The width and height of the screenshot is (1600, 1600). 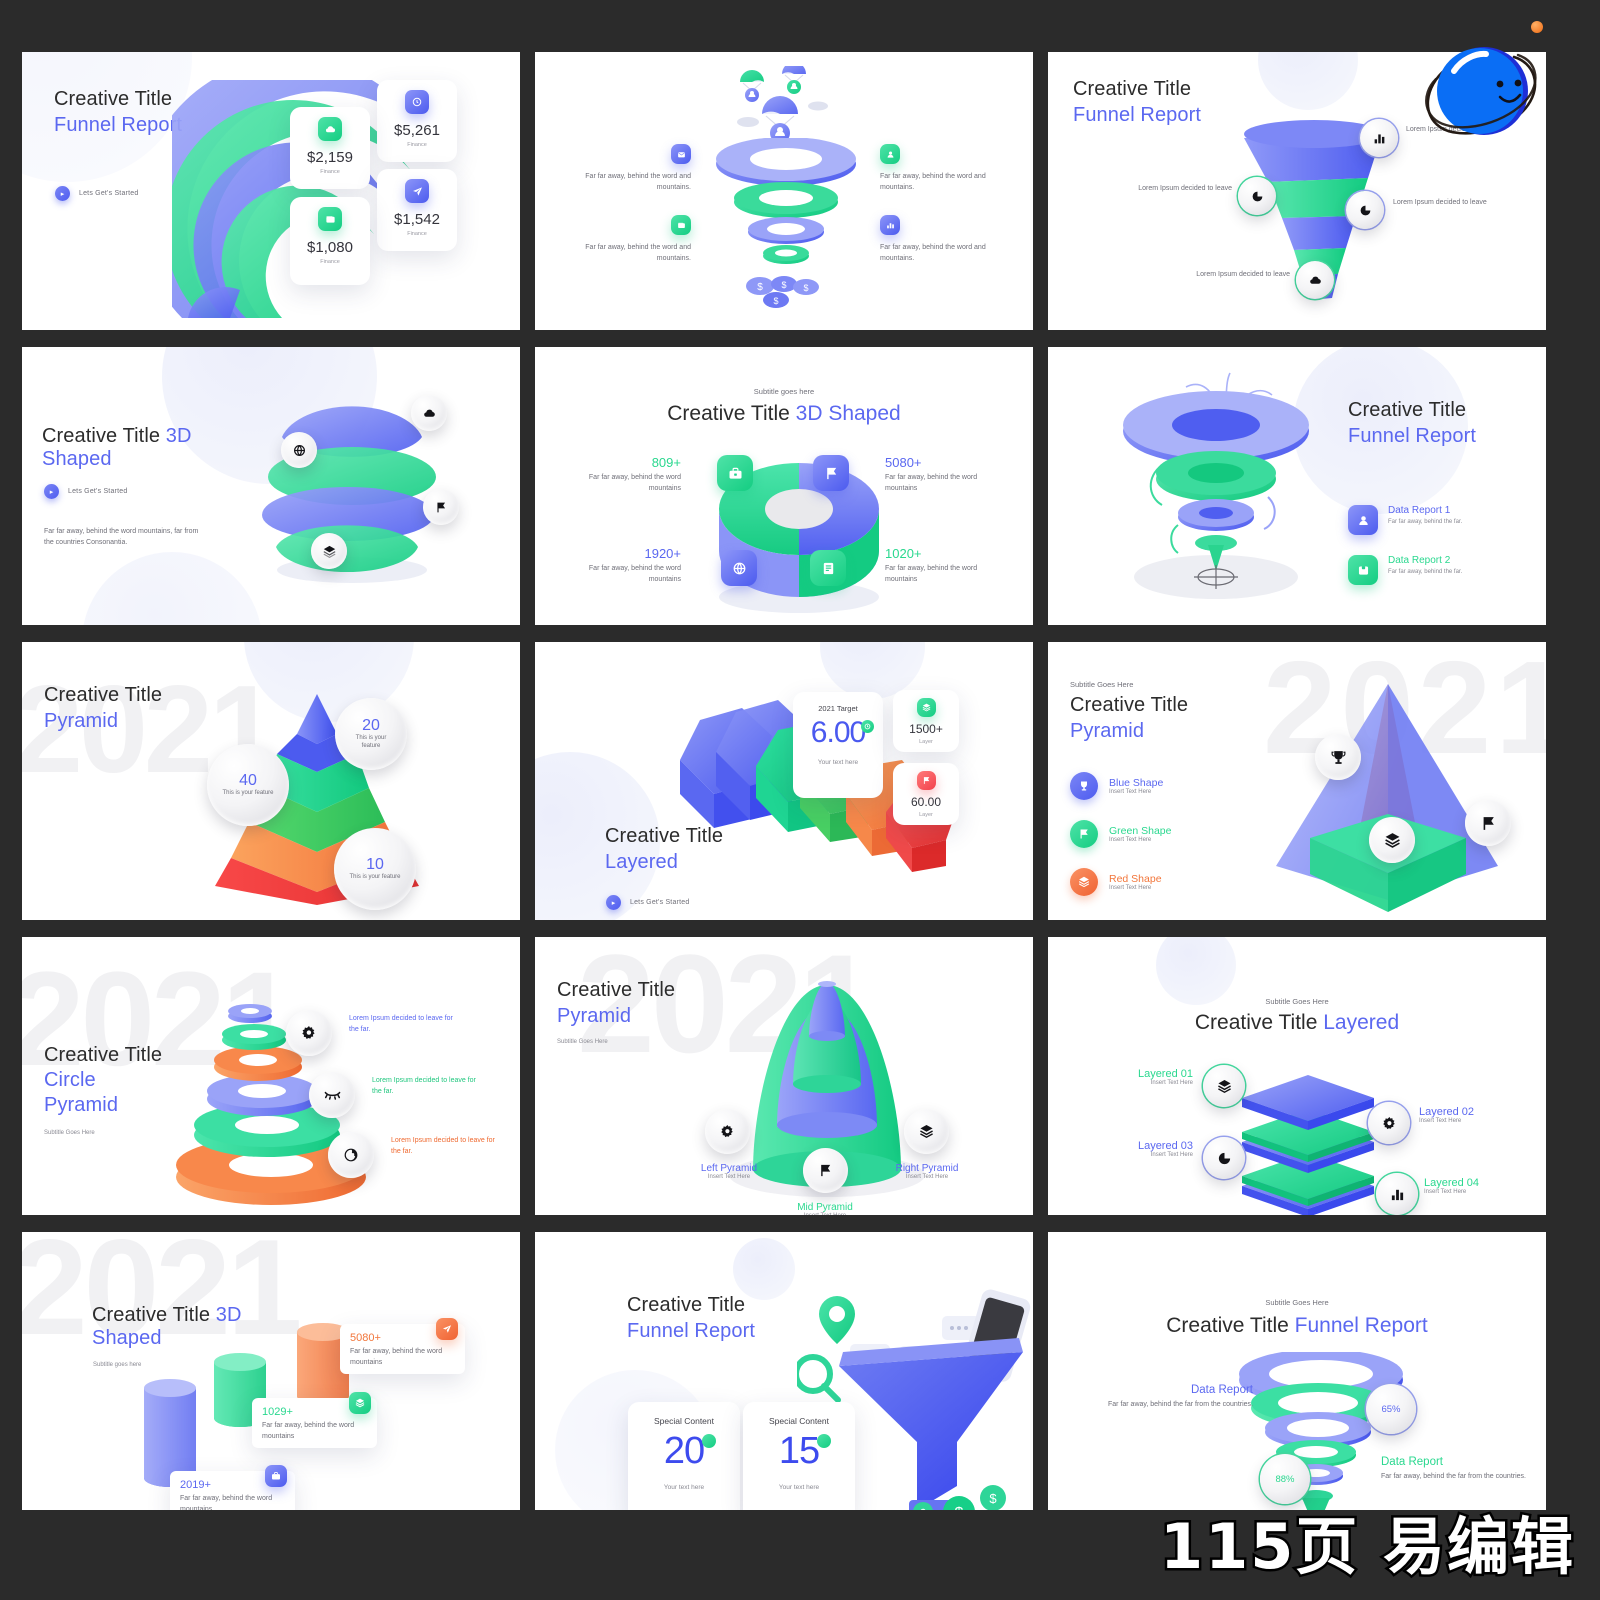 What do you see at coordinates (330, 241) in the screenshot?
I see `stat-card: $1,080 Finance` at bounding box center [330, 241].